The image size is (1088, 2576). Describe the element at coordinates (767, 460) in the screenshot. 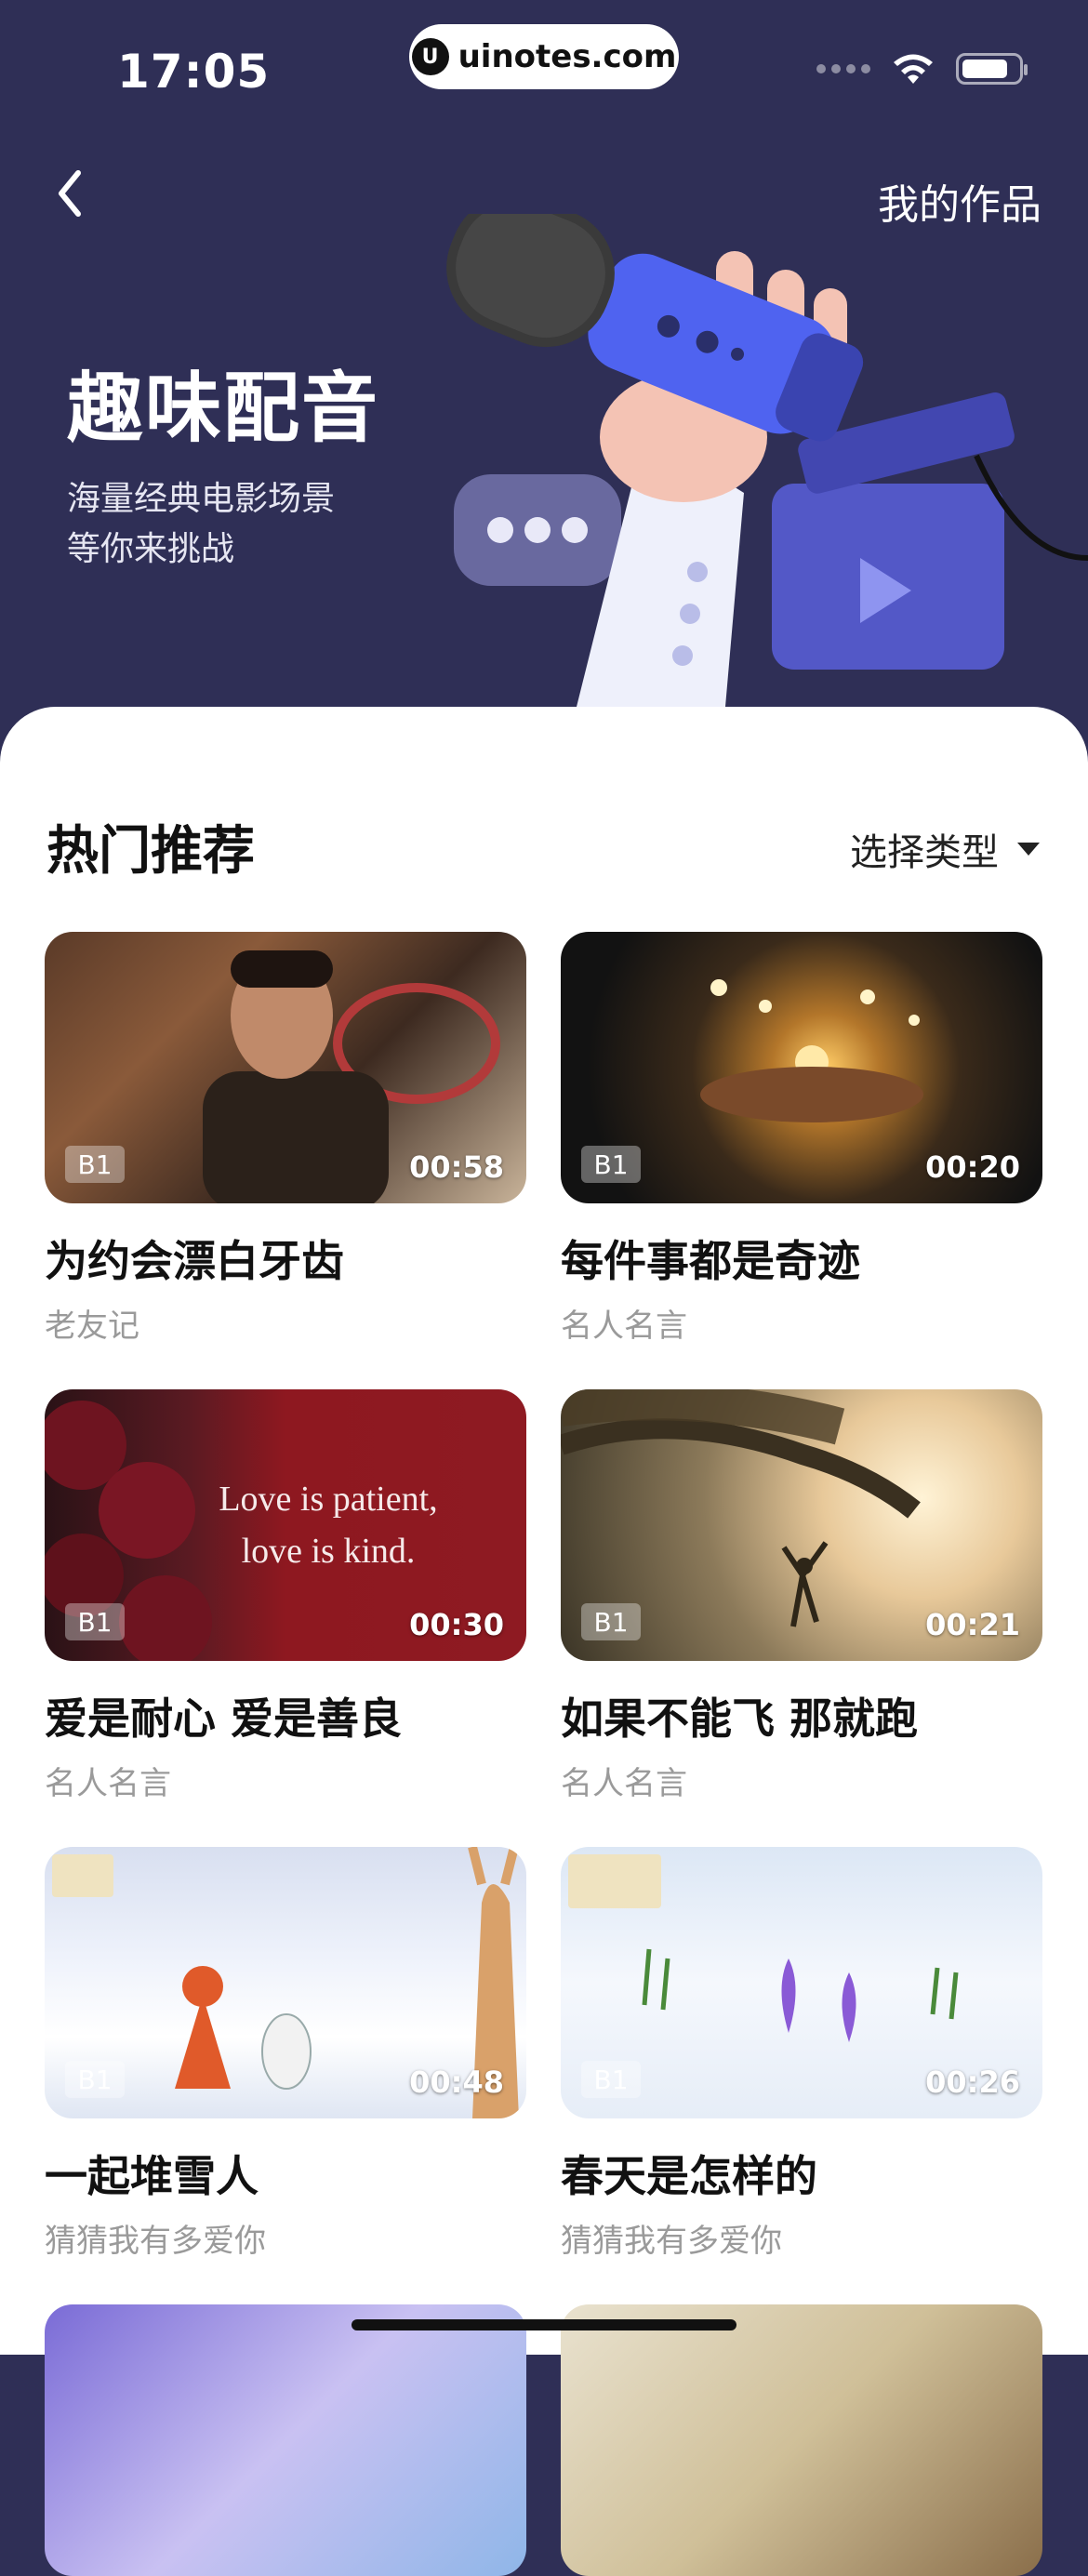

I see `microphone-illustration-icon` at that location.